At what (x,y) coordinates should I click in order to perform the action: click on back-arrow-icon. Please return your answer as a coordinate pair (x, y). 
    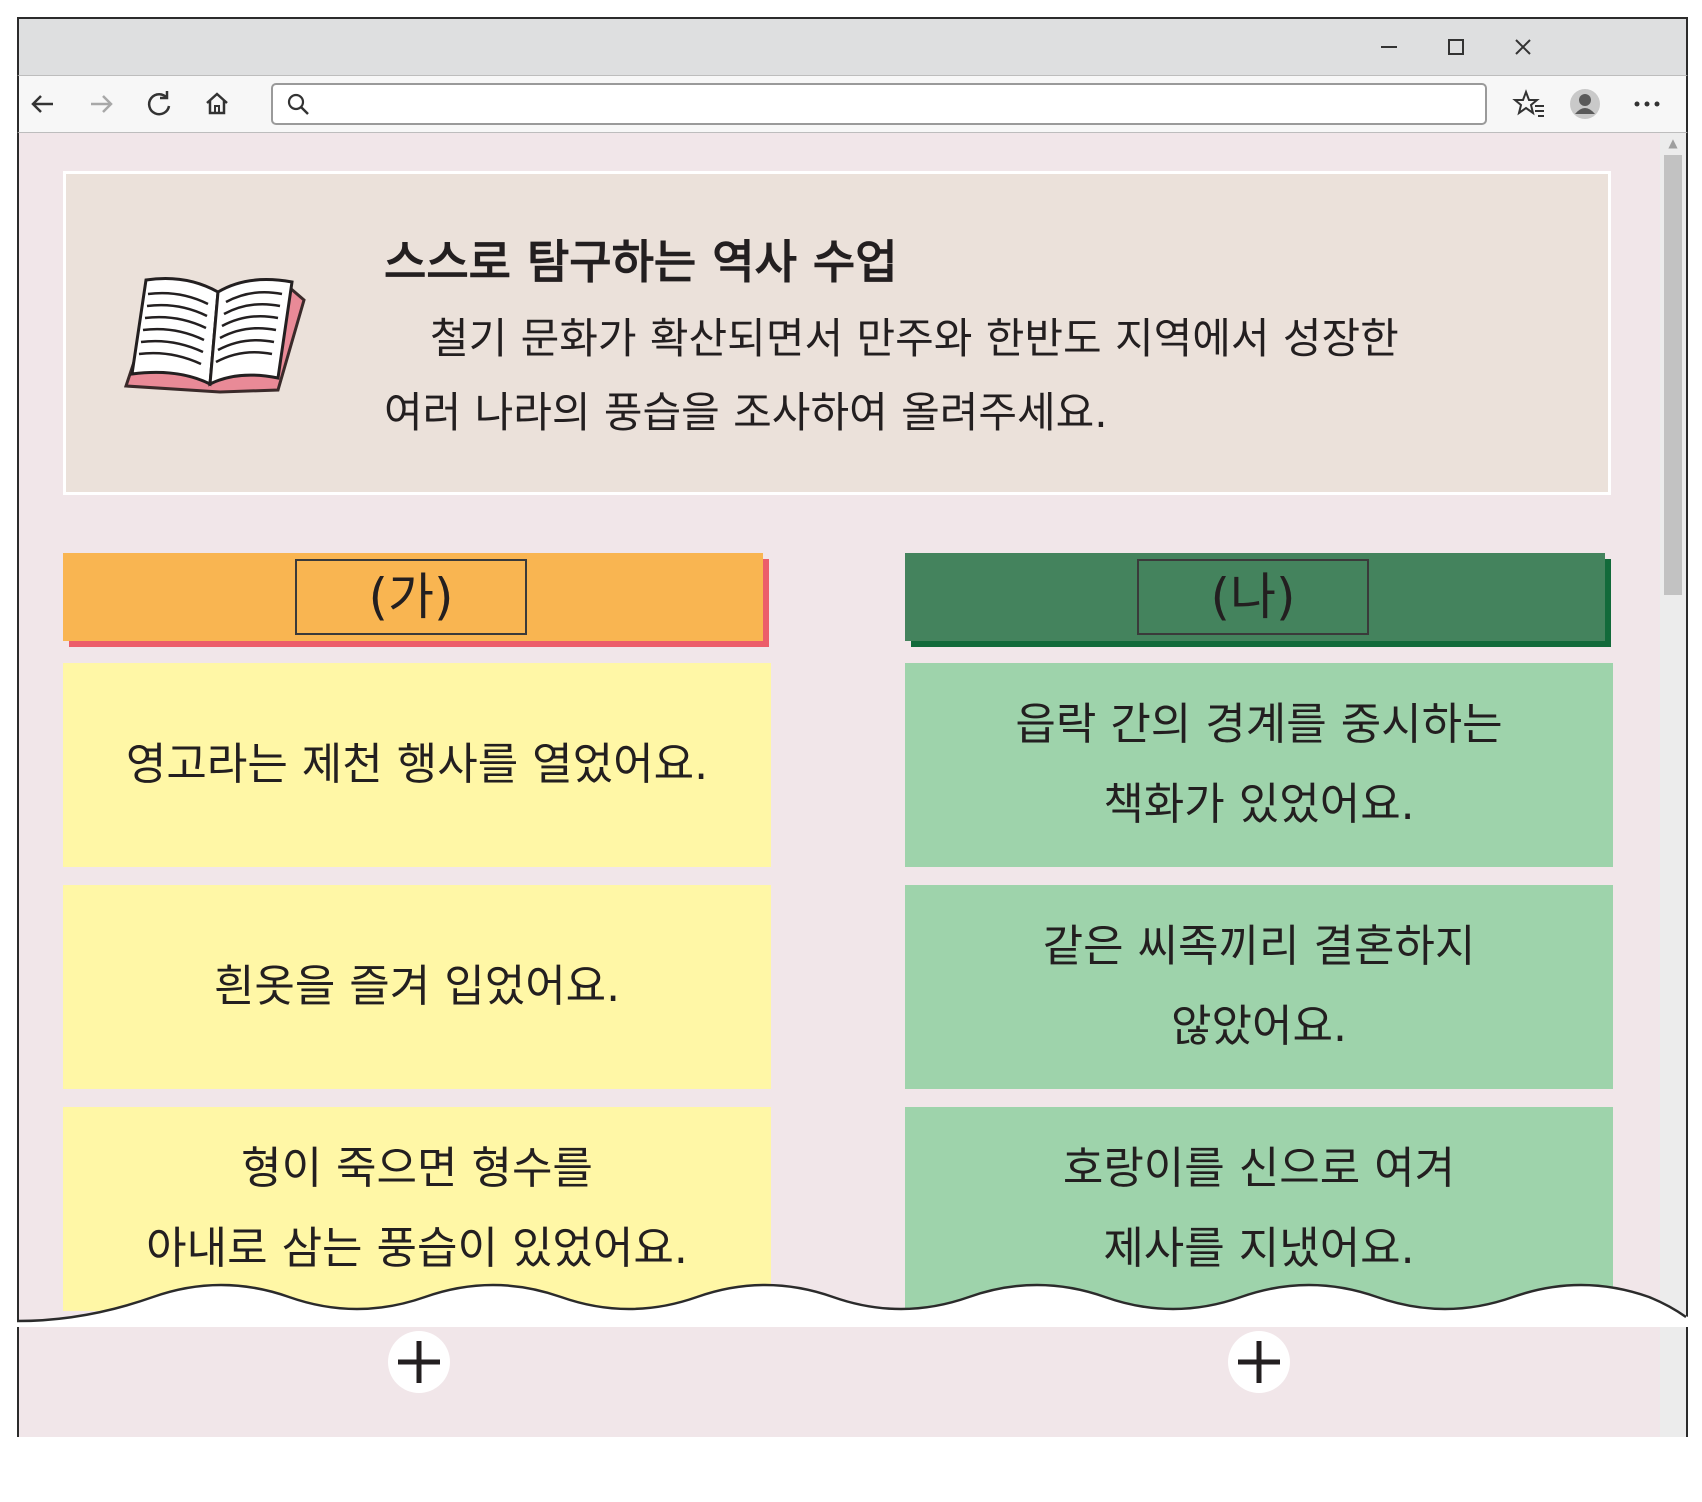
    Looking at the image, I should click on (43, 104).